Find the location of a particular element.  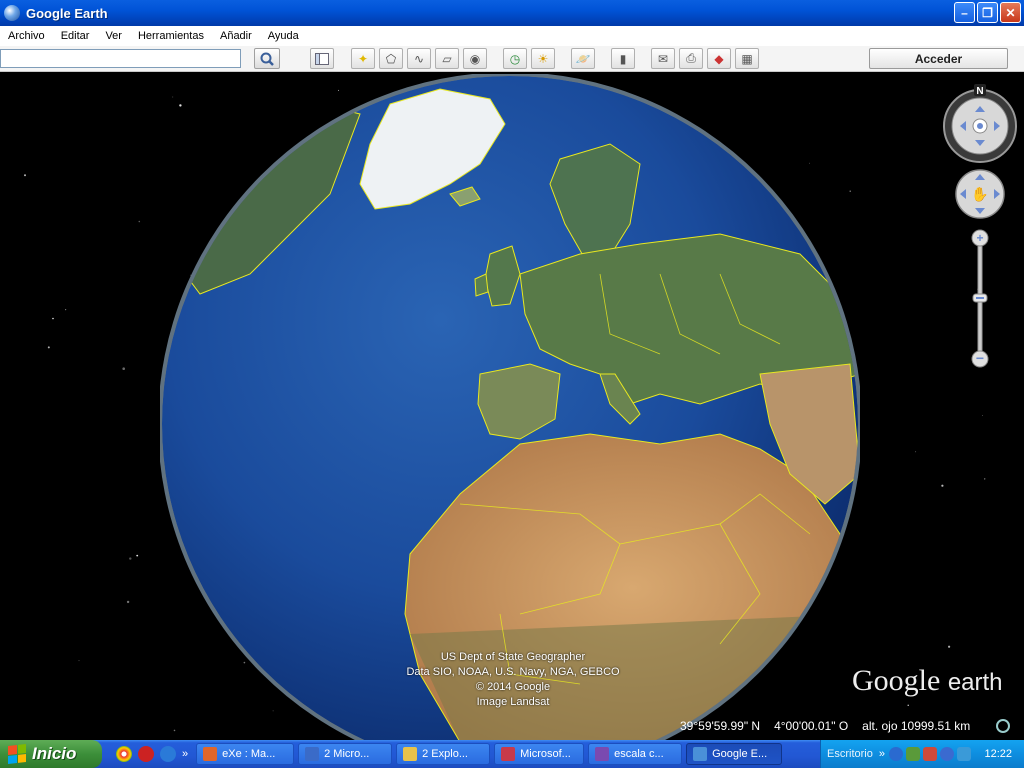

overlay-icon: ▱ is located at coordinates (447, 58).